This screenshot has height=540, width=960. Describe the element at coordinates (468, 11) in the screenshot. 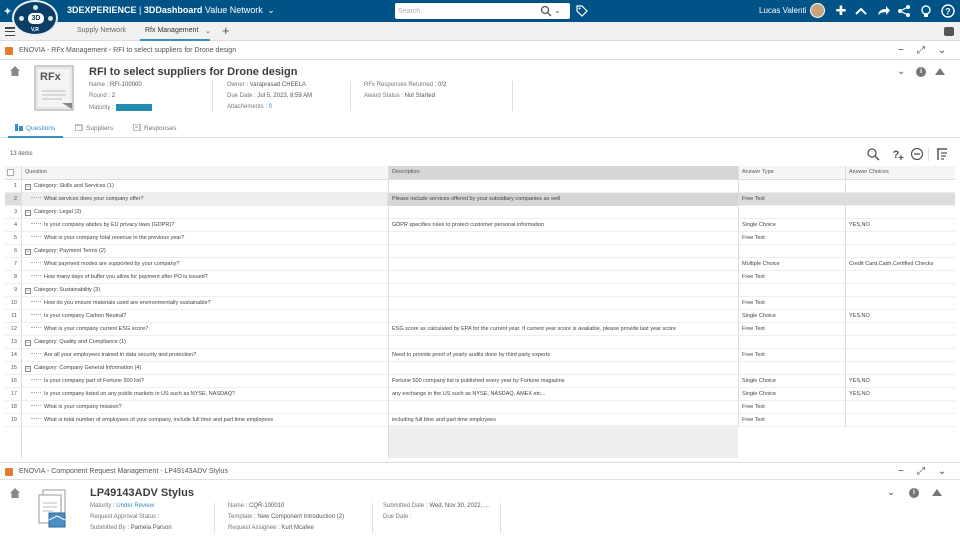

I see `search-input` at that location.